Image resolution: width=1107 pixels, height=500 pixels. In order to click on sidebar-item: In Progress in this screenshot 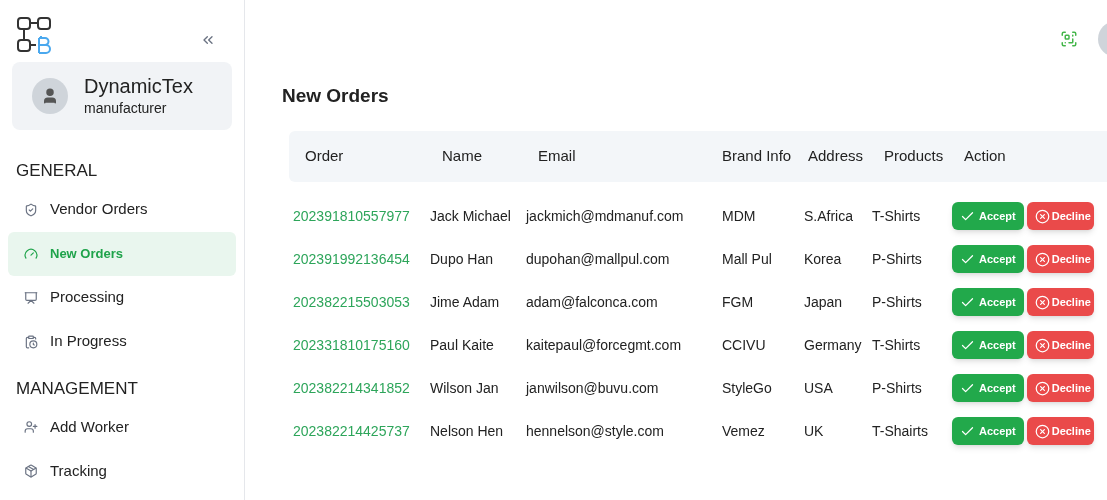, I will do `click(122, 341)`.